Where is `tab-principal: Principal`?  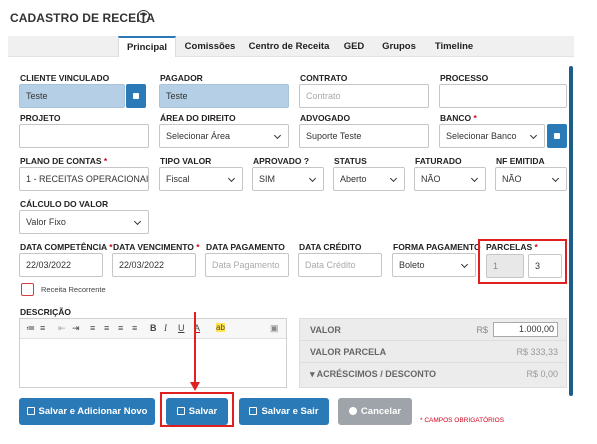 tab-principal: Principal is located at coordinates (147, 46).